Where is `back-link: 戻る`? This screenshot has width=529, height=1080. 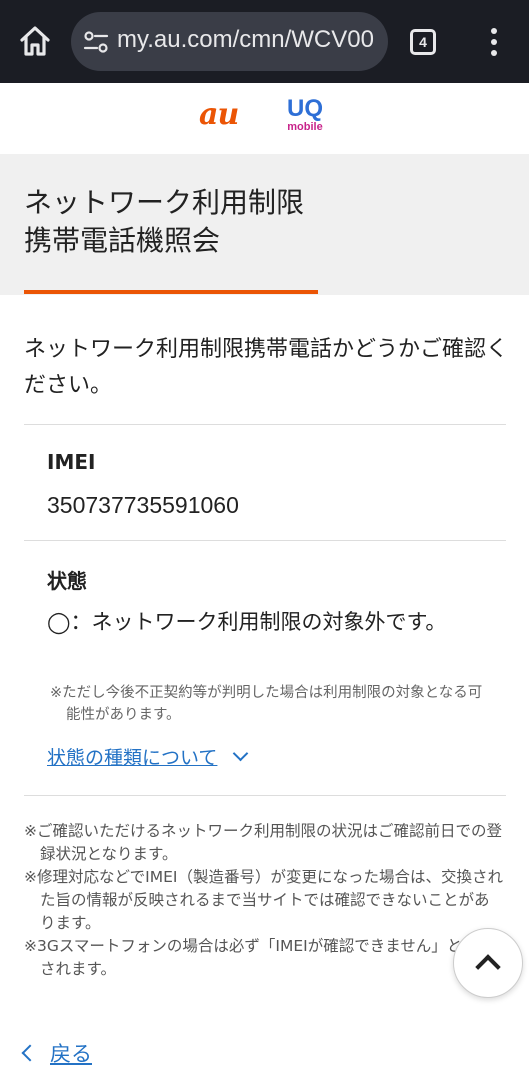 back-link: 戻る is located at coordinates (56, 1053).